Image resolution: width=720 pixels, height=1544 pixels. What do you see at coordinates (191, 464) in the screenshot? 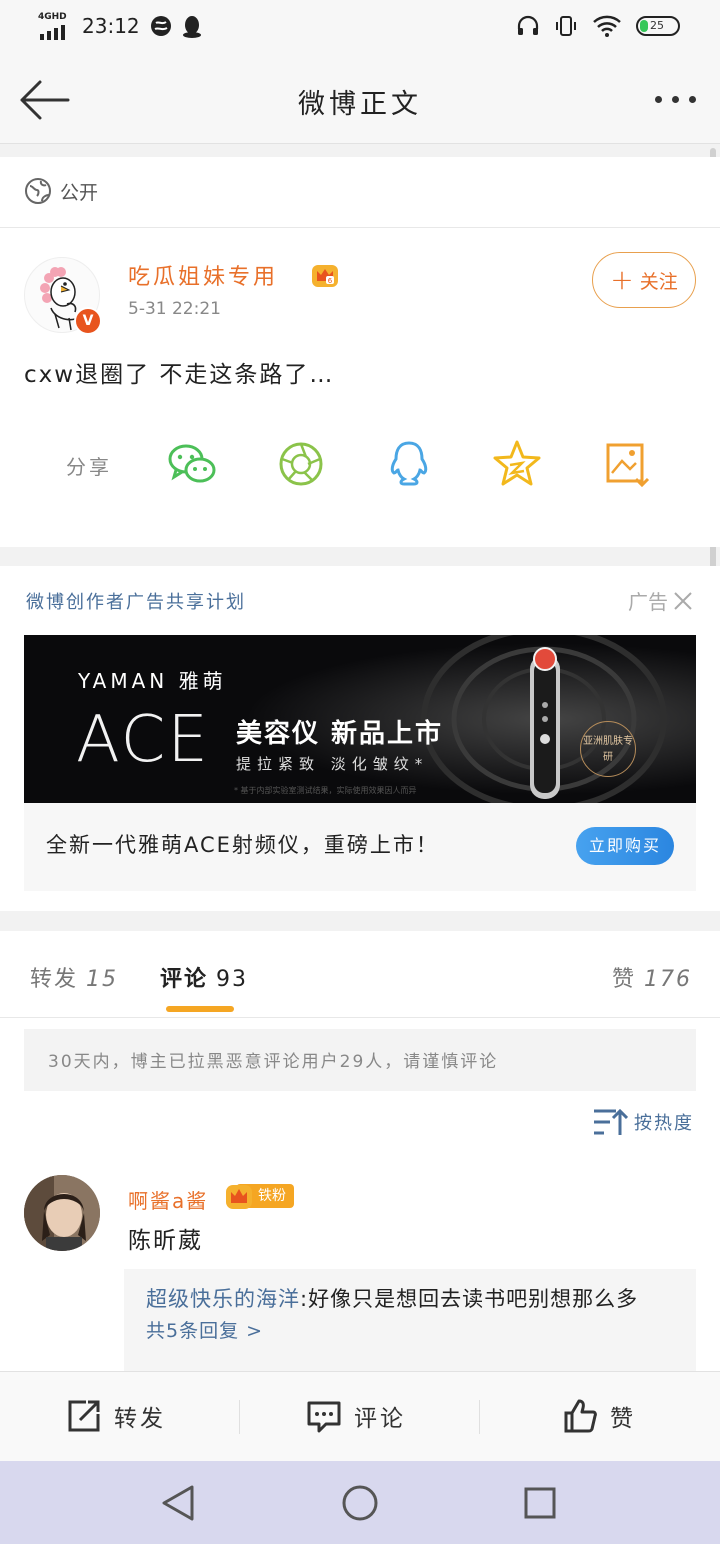
I see `wechat-icon` at bounding box center [191, 464].